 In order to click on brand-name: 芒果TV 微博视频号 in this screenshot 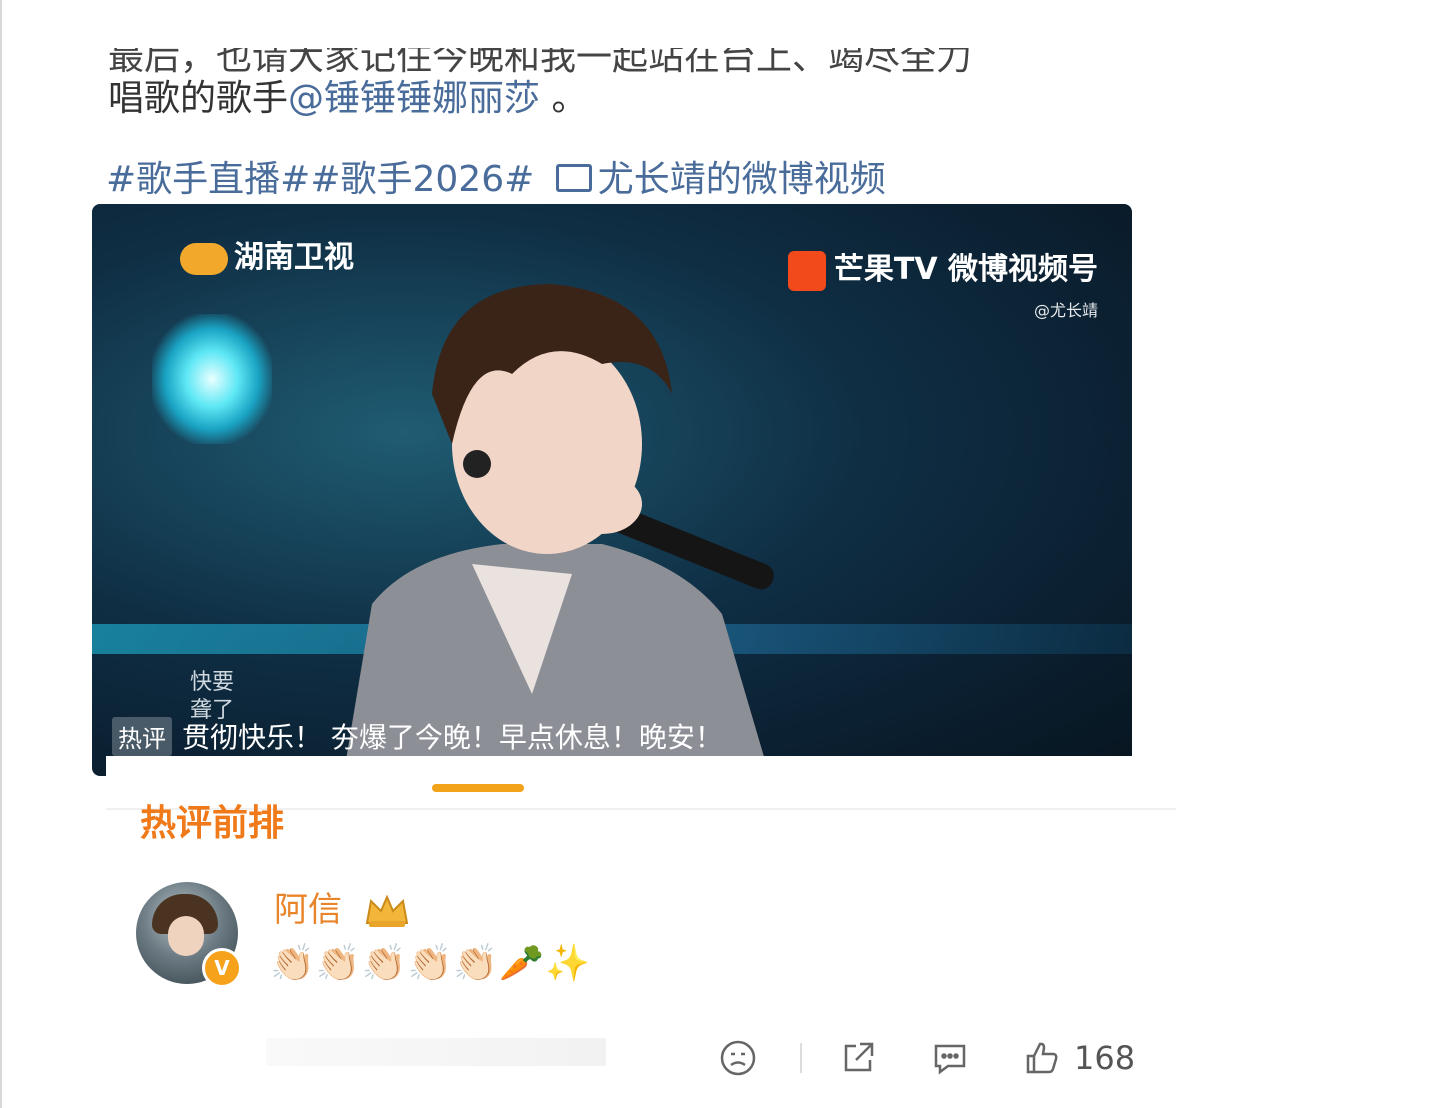, I will do `click(965, 269)`.